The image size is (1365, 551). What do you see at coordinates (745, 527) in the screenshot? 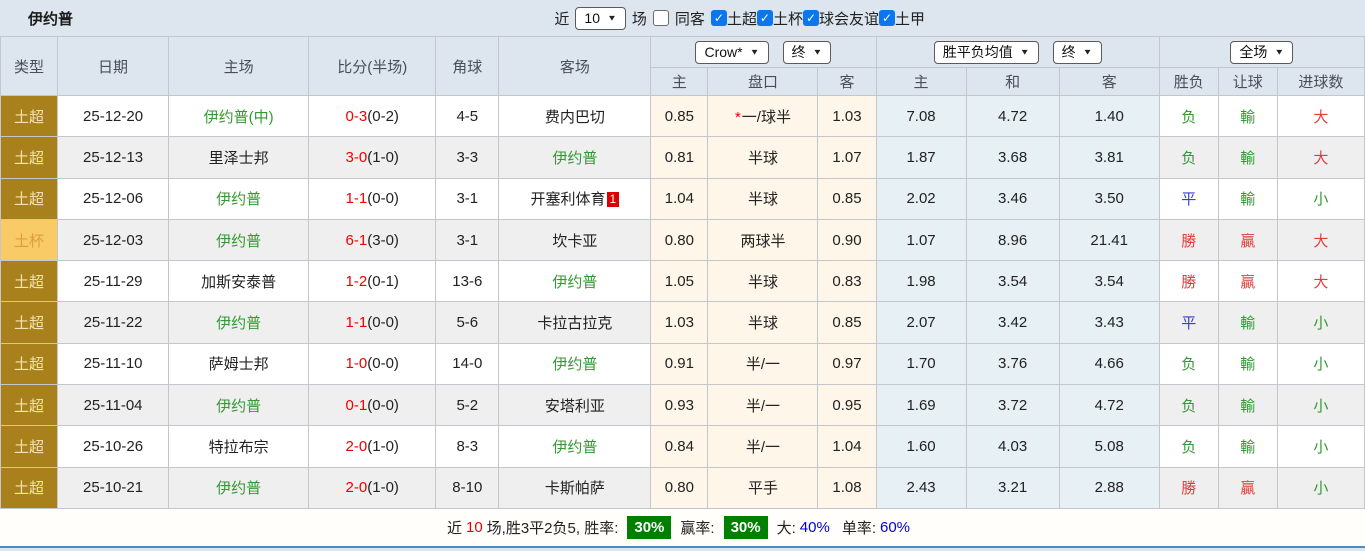
I see `profit-rate-badge: 30%` at bounding box center [745, 527].